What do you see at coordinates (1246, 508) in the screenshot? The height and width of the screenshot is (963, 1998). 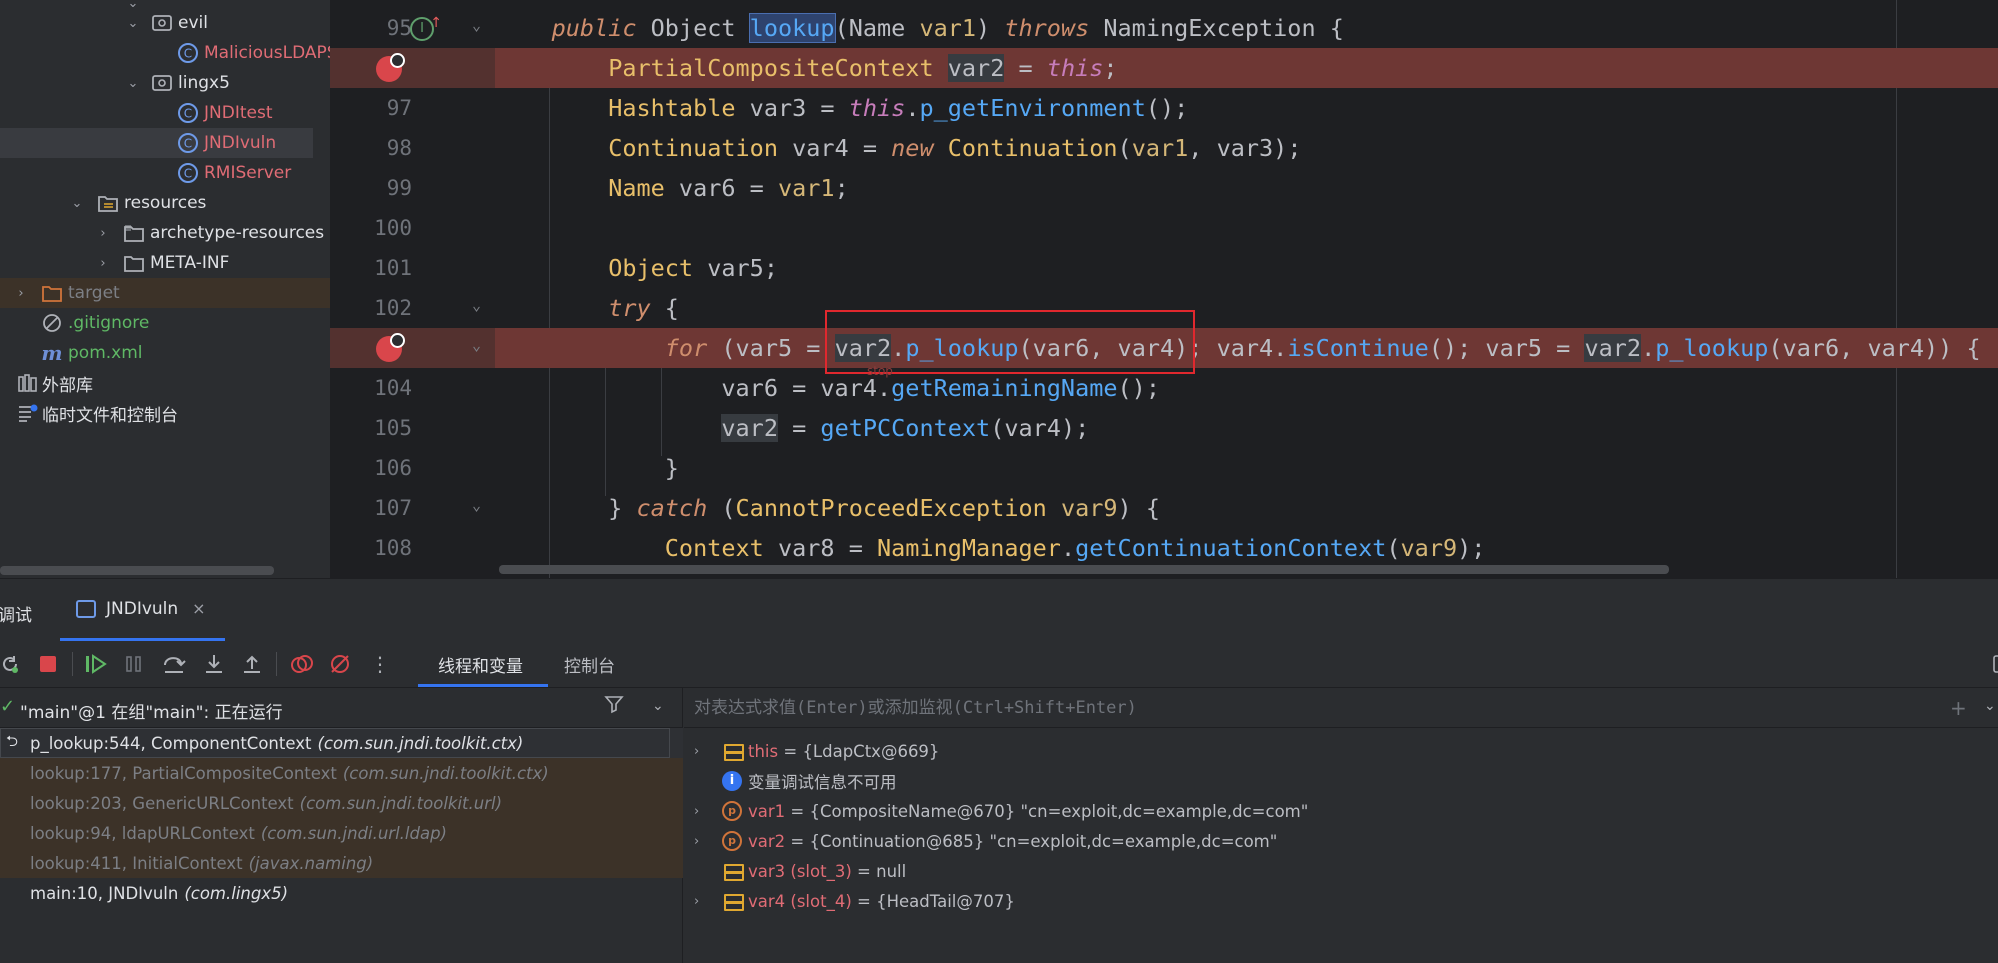 I see `code-line: } catch (CannotProceedException var9) {` at bounding box center [1246, 508].